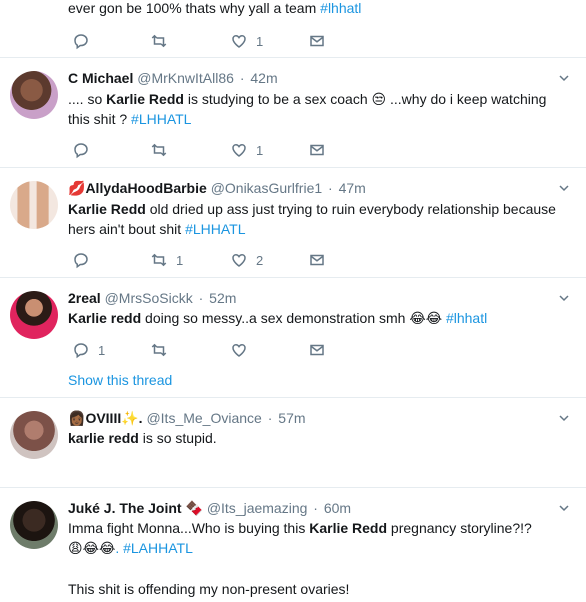 The image size is (586, 602). I want to click on tweet-time: 52m, so click(222, 298).